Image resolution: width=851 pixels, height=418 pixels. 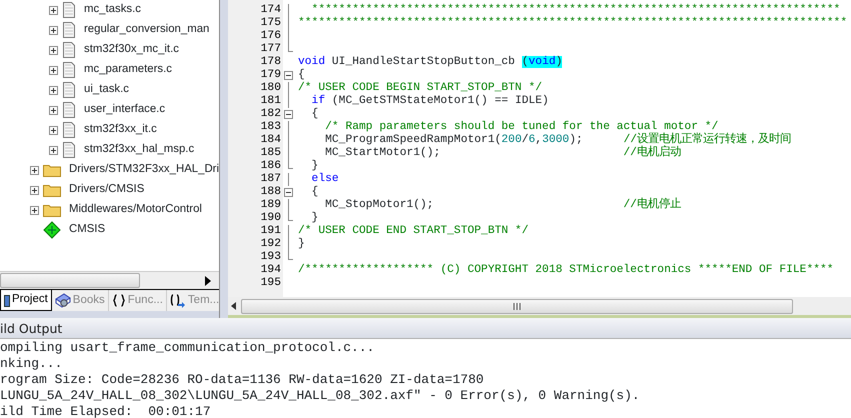 I want to click on file-item: stm32f3xx_hal_msp.c, so click(x=139, y=150).